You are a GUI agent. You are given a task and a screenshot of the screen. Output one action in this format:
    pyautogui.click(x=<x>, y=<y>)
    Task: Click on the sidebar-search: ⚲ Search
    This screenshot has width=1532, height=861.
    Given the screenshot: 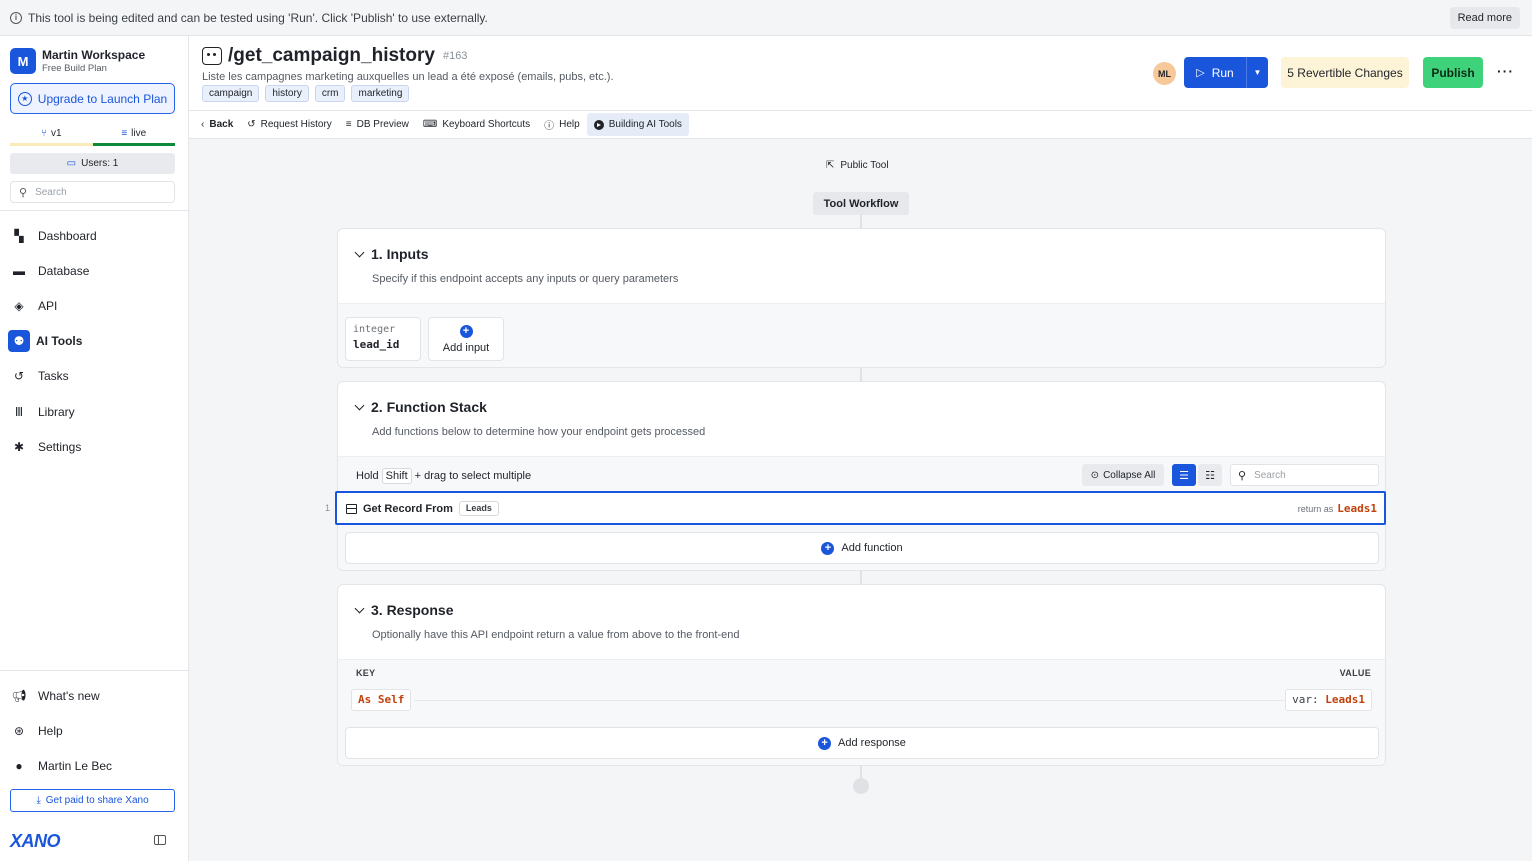 What is the action you would take?
    pyautogui.click(x=92, y=192)
    